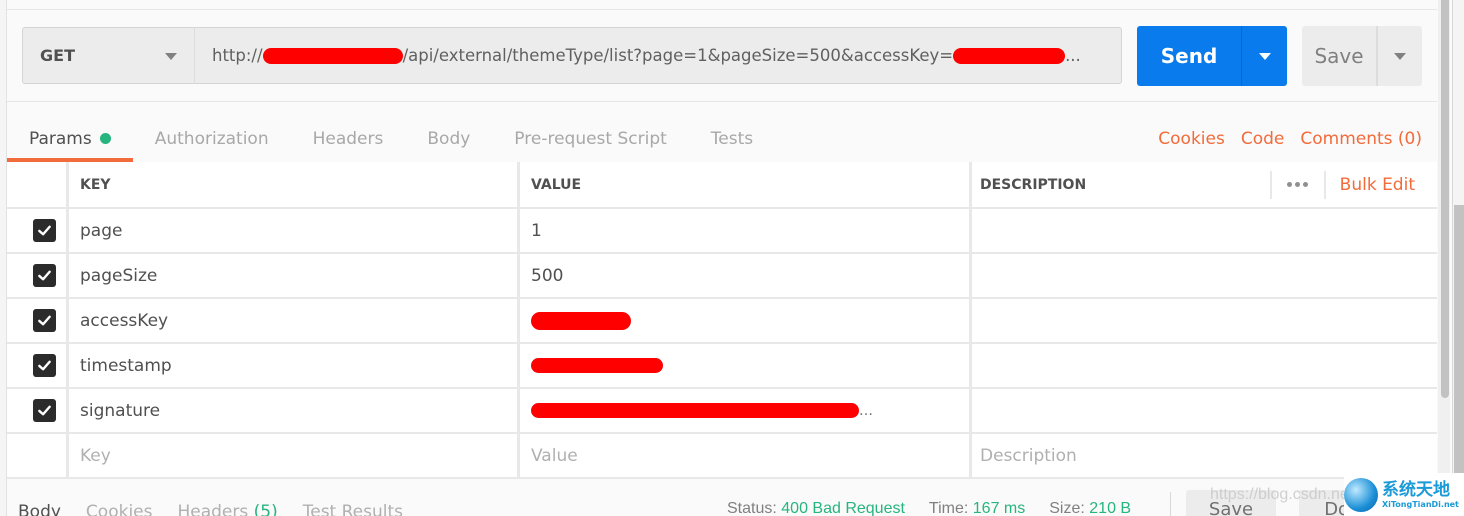 The height and width of the screenshot is (516, 1464). I want to click on brand-name-cn: 系统天地, so click(1416, 490).